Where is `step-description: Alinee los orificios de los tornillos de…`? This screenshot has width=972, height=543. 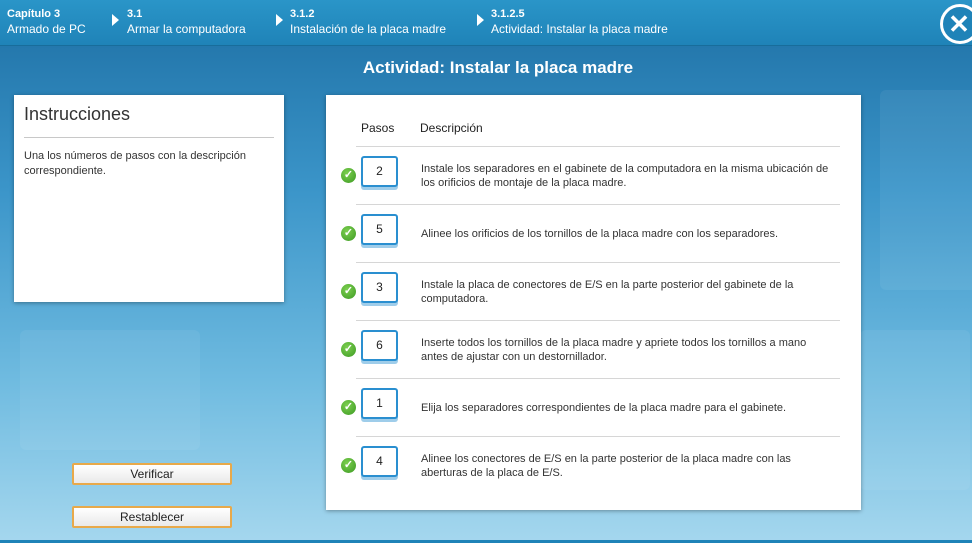 step-description: Alinee los orificios de los tornillos de… is located at coordinates (600, 234).